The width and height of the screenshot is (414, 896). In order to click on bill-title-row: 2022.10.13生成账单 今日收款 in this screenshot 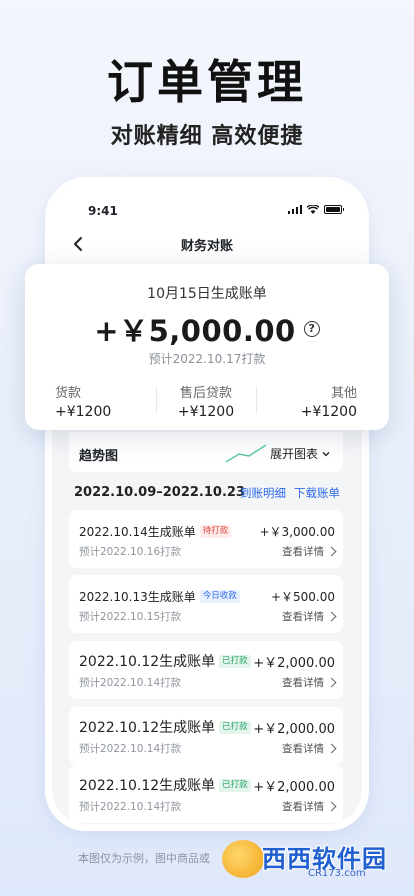, I will do `click(159, 596)`.